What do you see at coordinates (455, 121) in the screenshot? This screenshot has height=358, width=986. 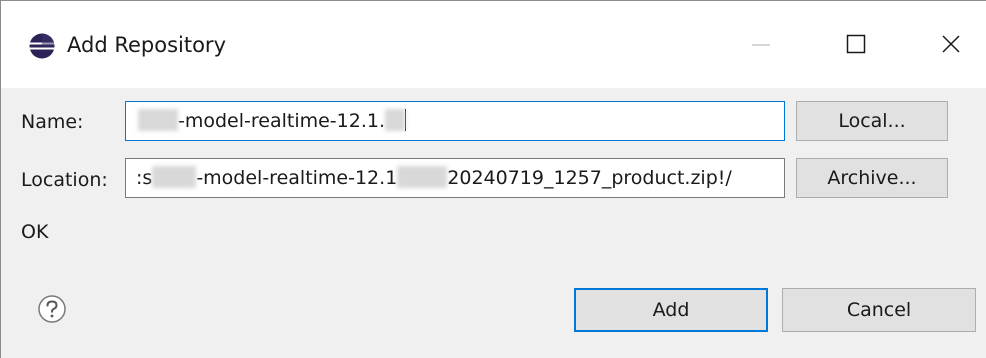 I see `name-input: -model-realtime-12.1.` at bounding box center [455, 121].